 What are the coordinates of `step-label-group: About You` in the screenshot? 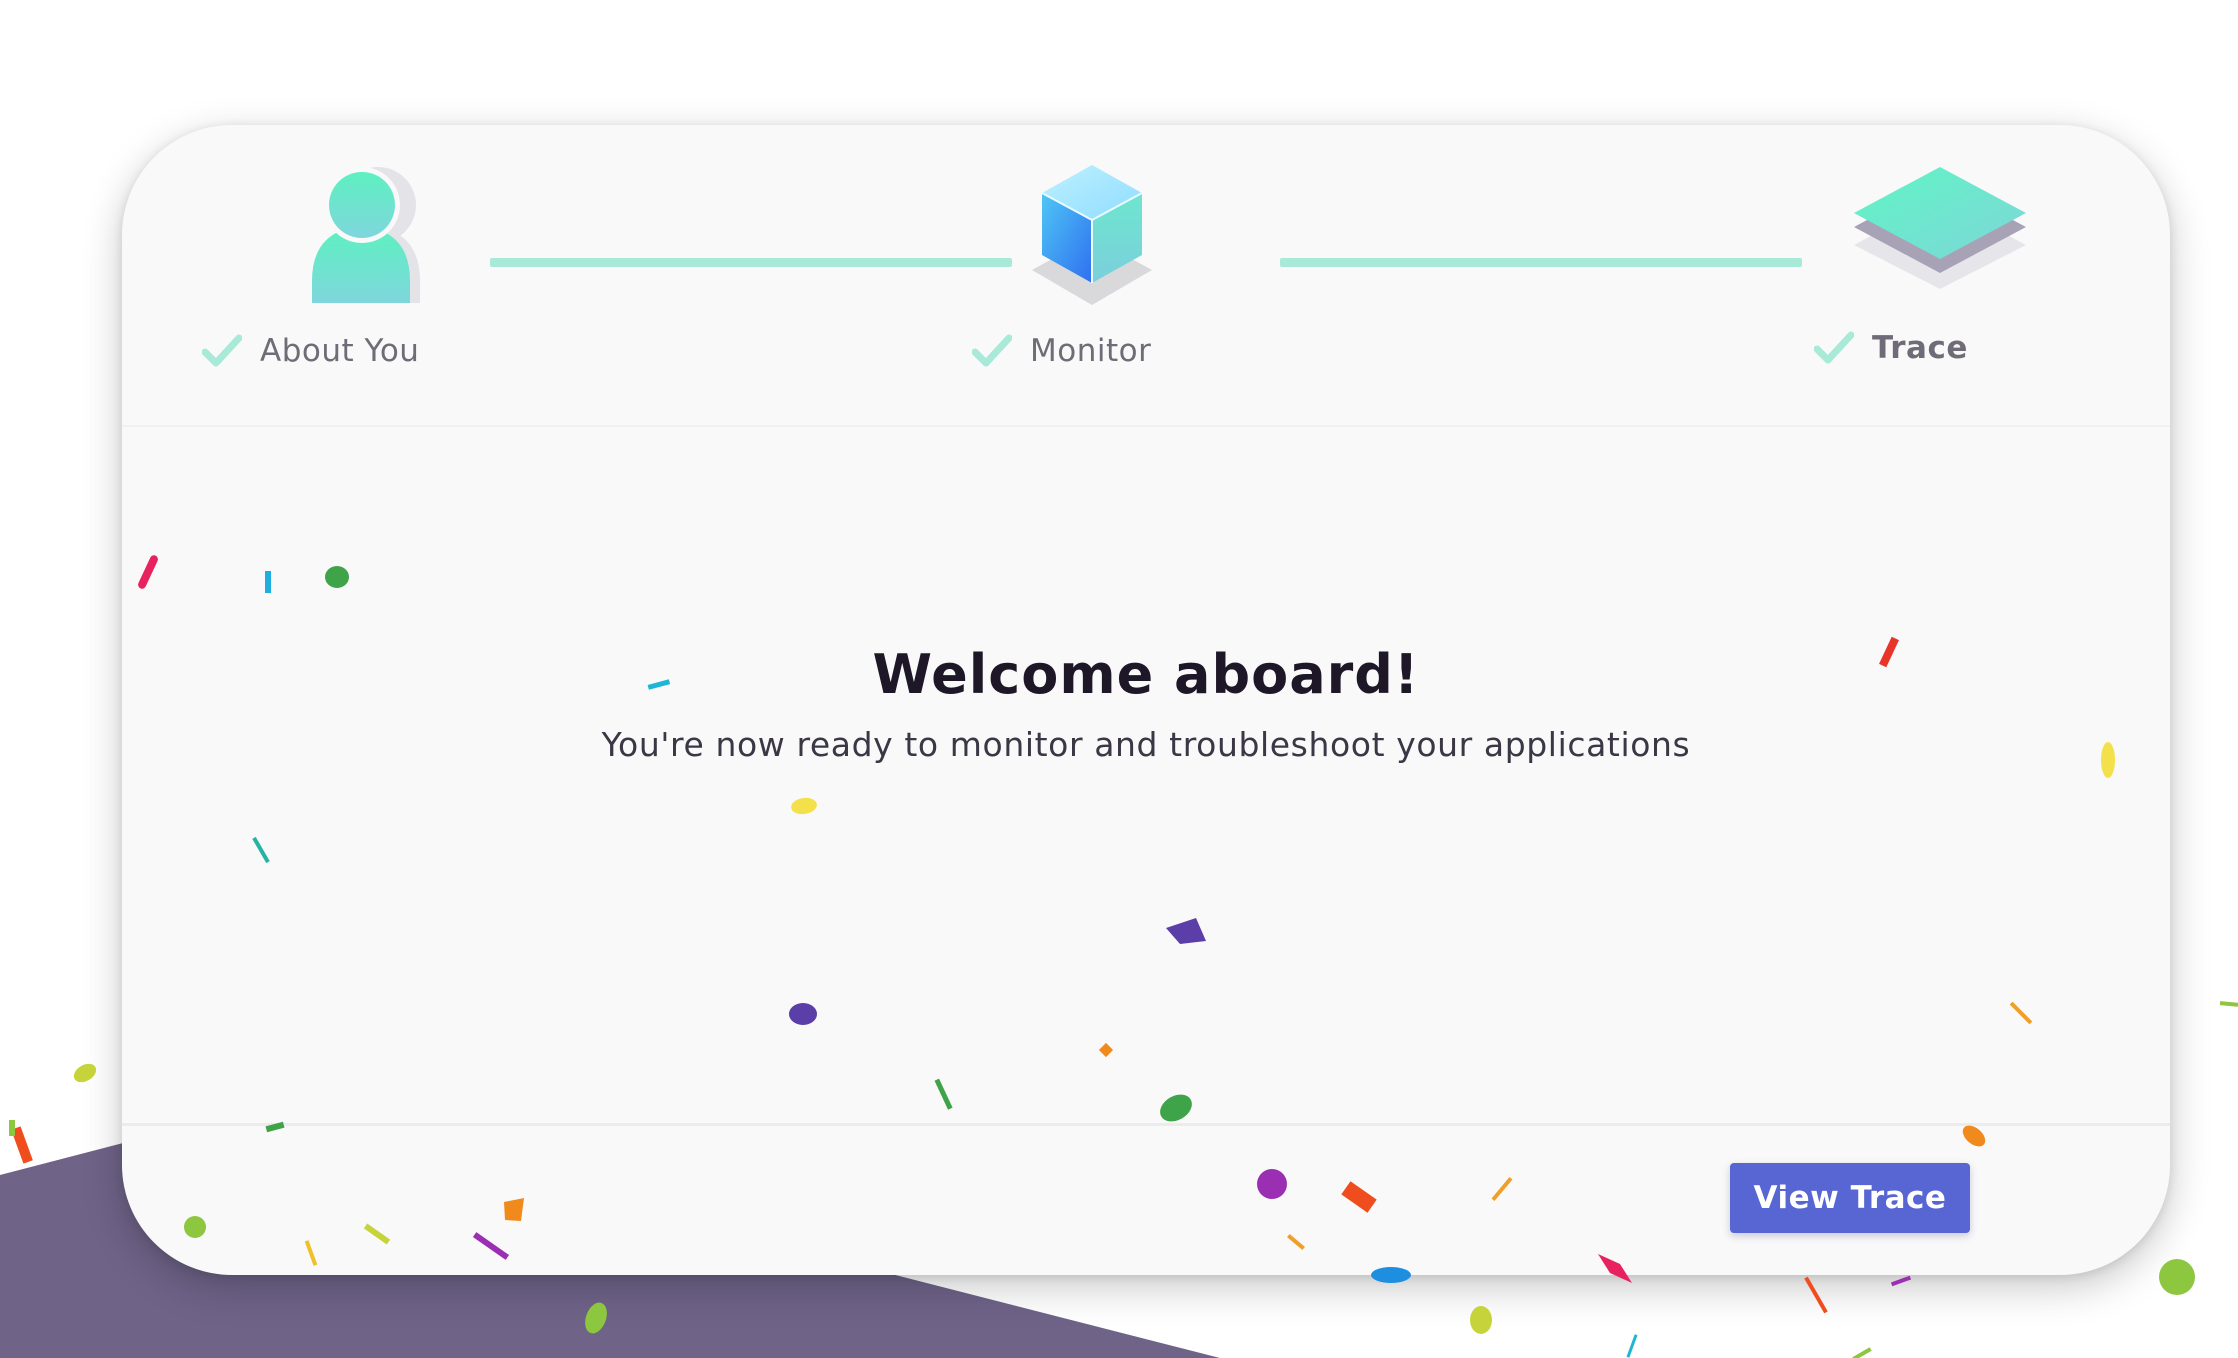 It's located at (310, 351).